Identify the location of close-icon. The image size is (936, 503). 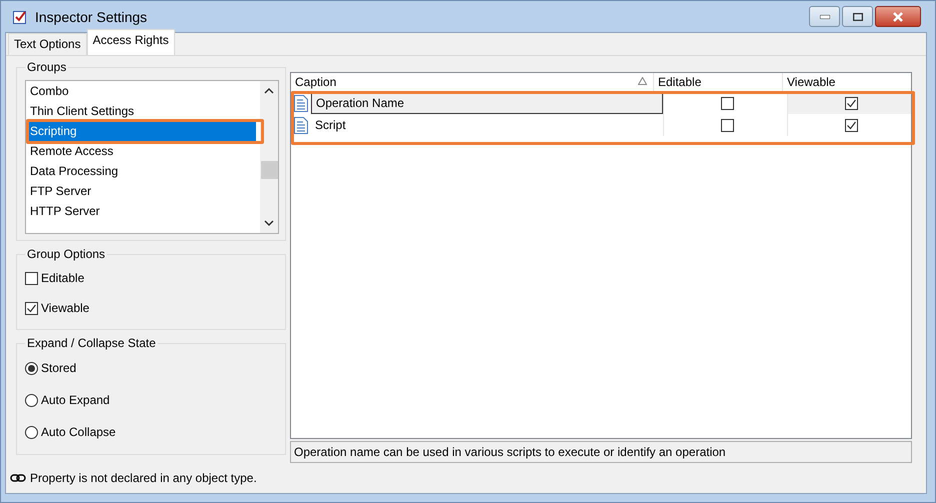
(898, 17).